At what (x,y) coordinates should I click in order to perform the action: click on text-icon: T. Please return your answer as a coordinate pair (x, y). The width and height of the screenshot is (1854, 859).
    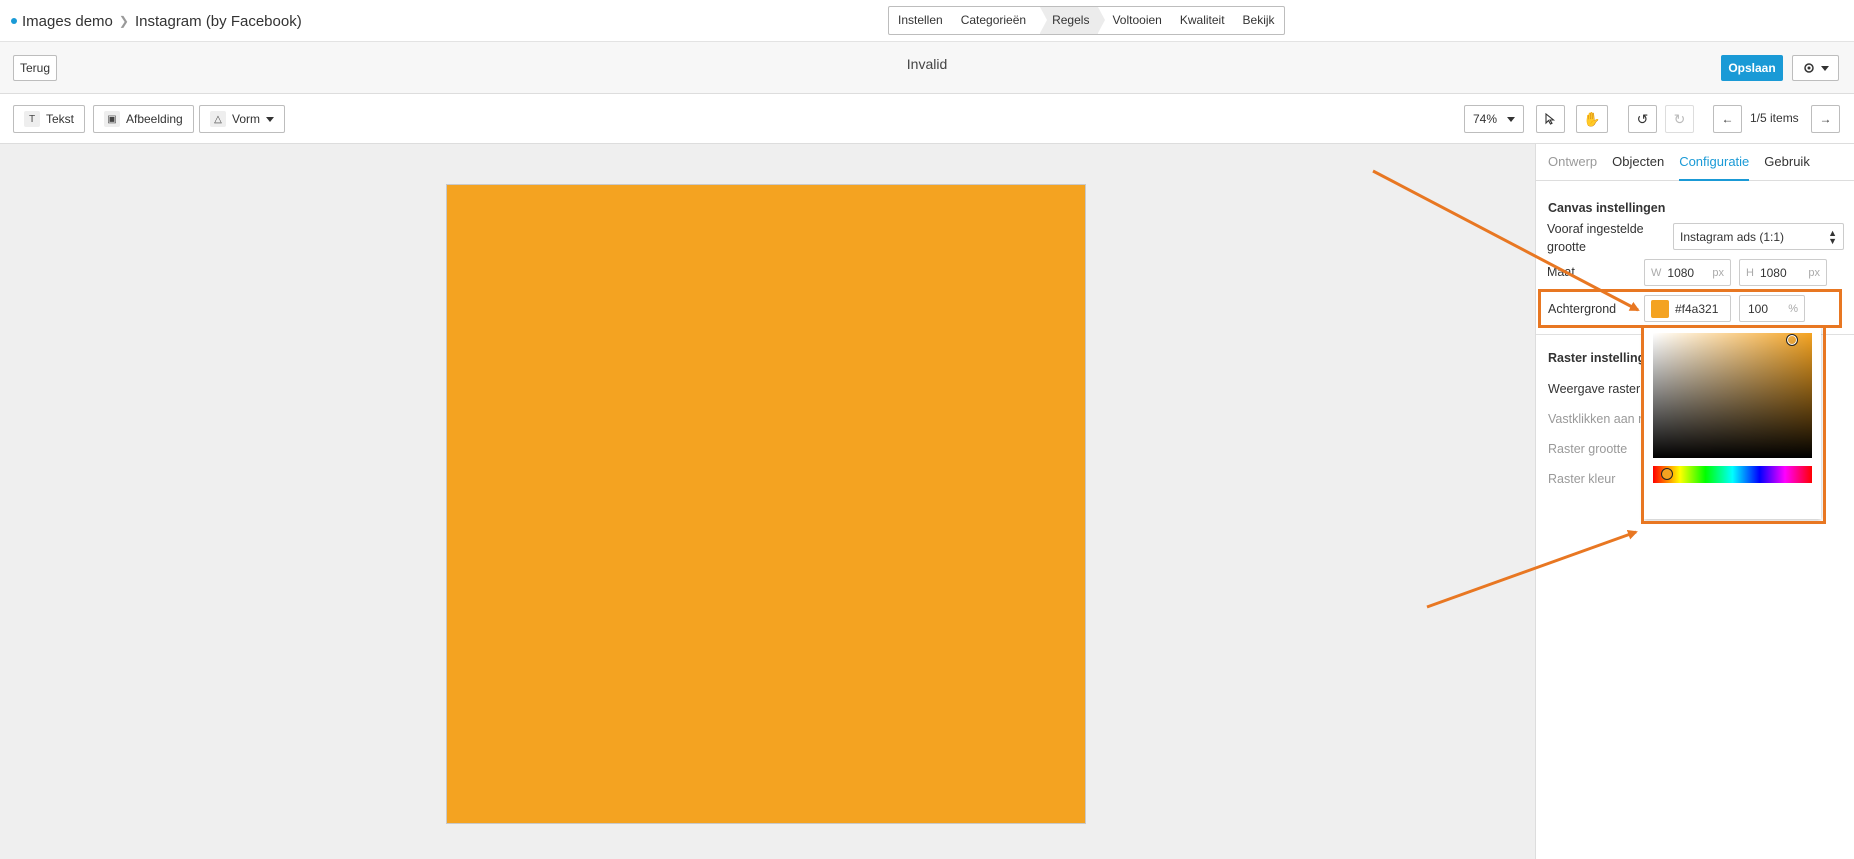
    Looking at the image, I should click on (32, 119).